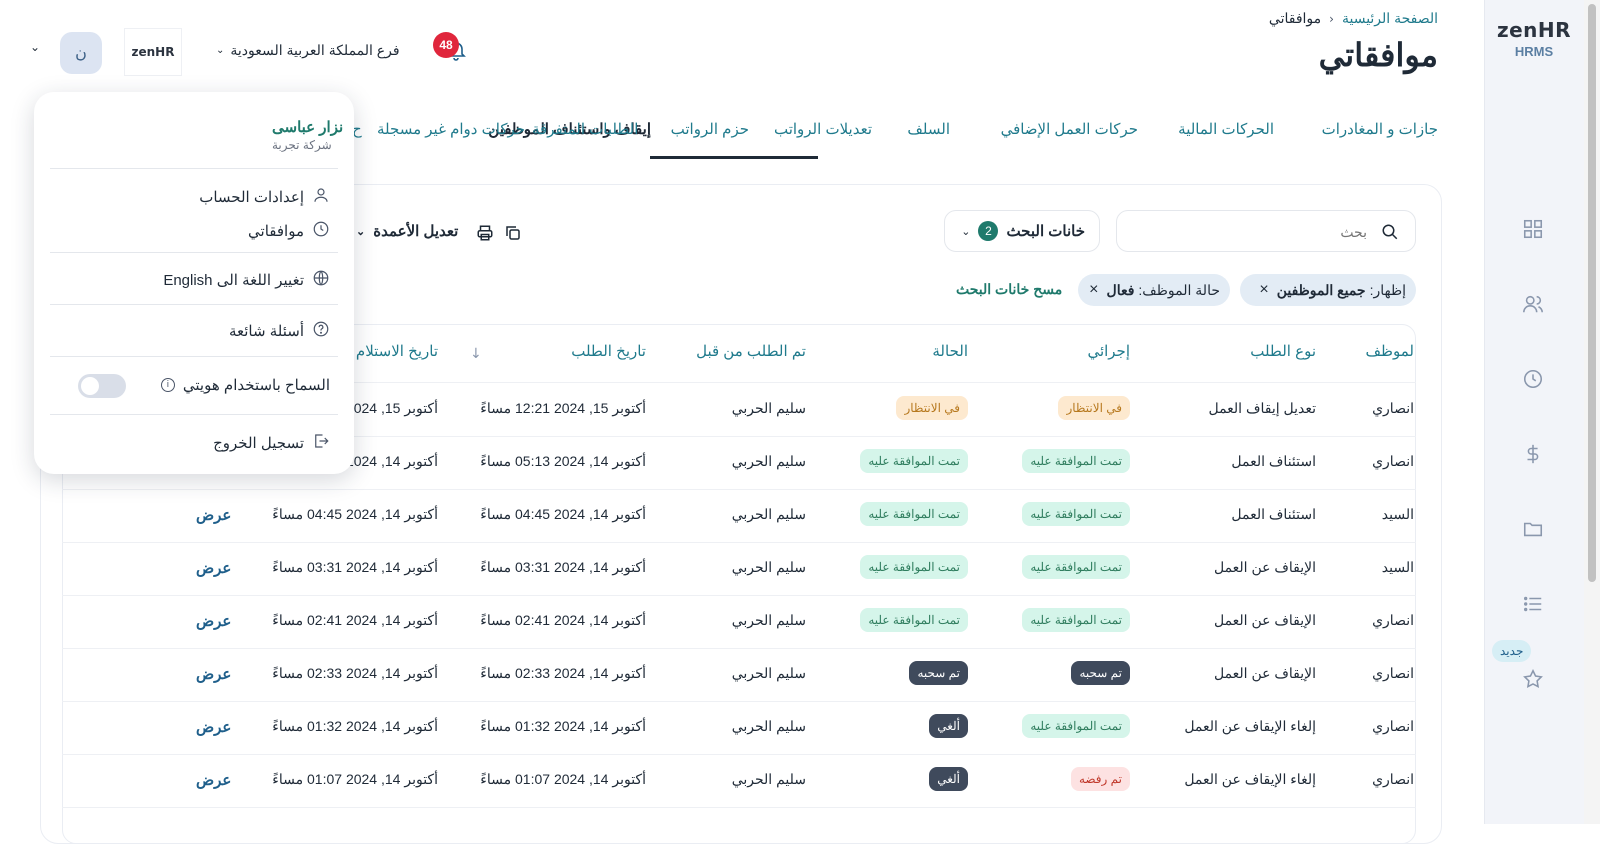 This screenshot has height=844, width=1600. I want to click on active-tab-indicator, so click(734, 157).